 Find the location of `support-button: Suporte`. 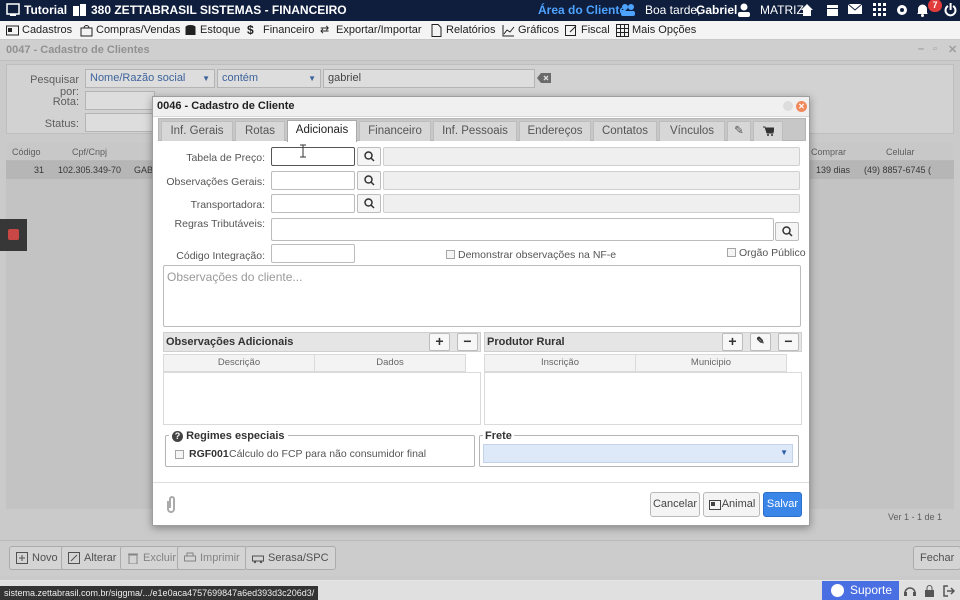

support-button: Suporte is located at coordinates (860, 590).